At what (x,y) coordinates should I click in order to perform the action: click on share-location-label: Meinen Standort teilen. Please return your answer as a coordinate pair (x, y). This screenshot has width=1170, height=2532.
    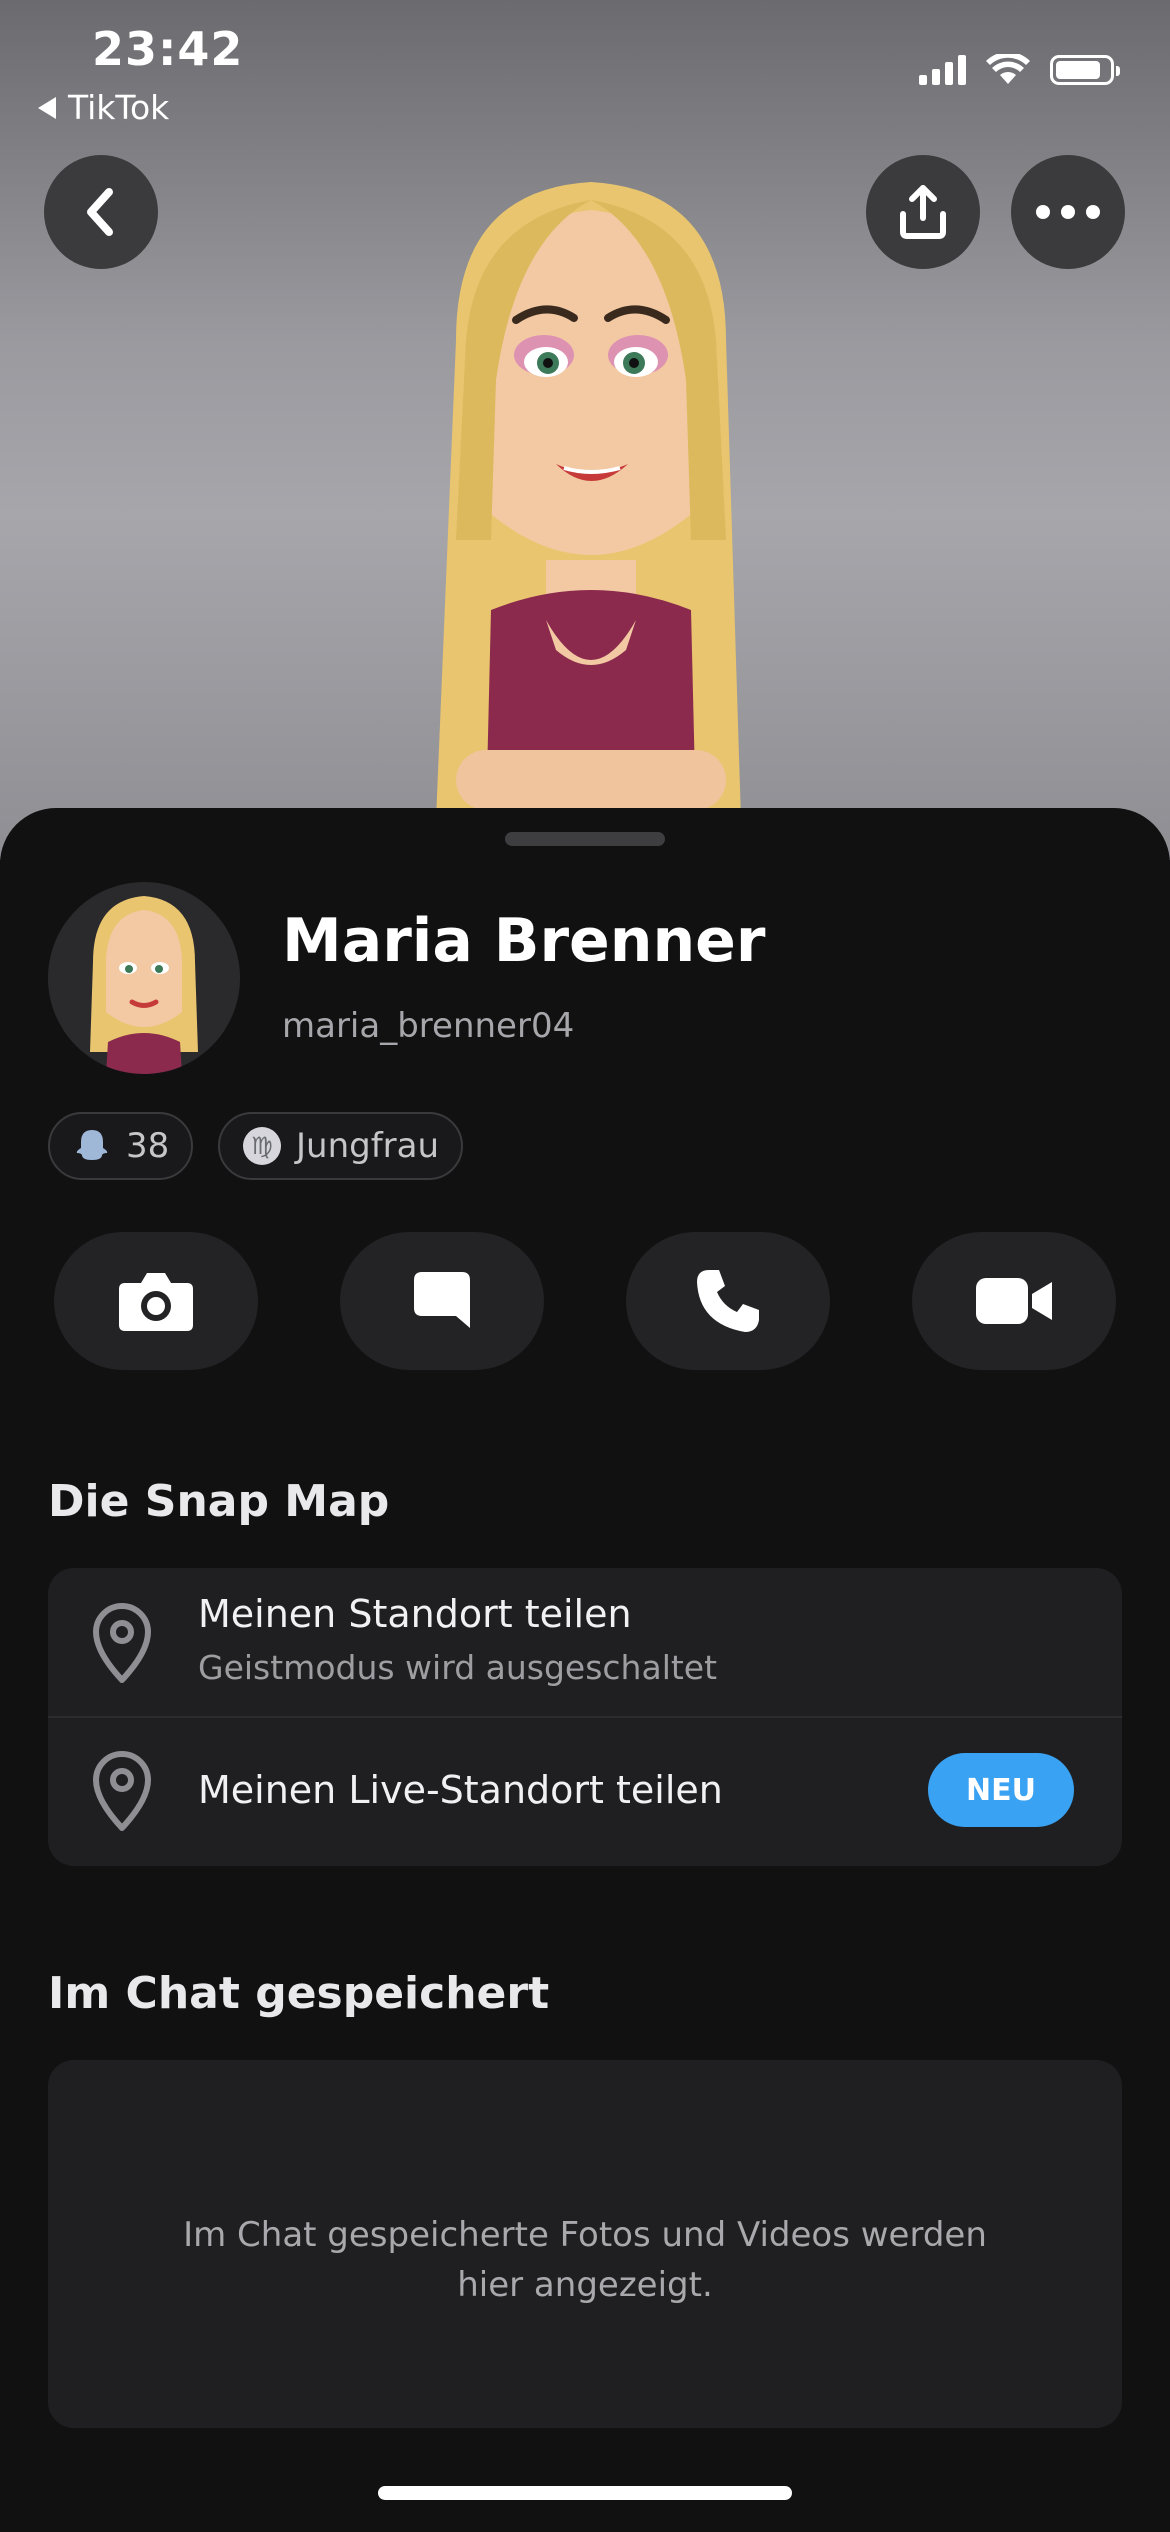
    Looking at the image, I should click on (415, 1614).